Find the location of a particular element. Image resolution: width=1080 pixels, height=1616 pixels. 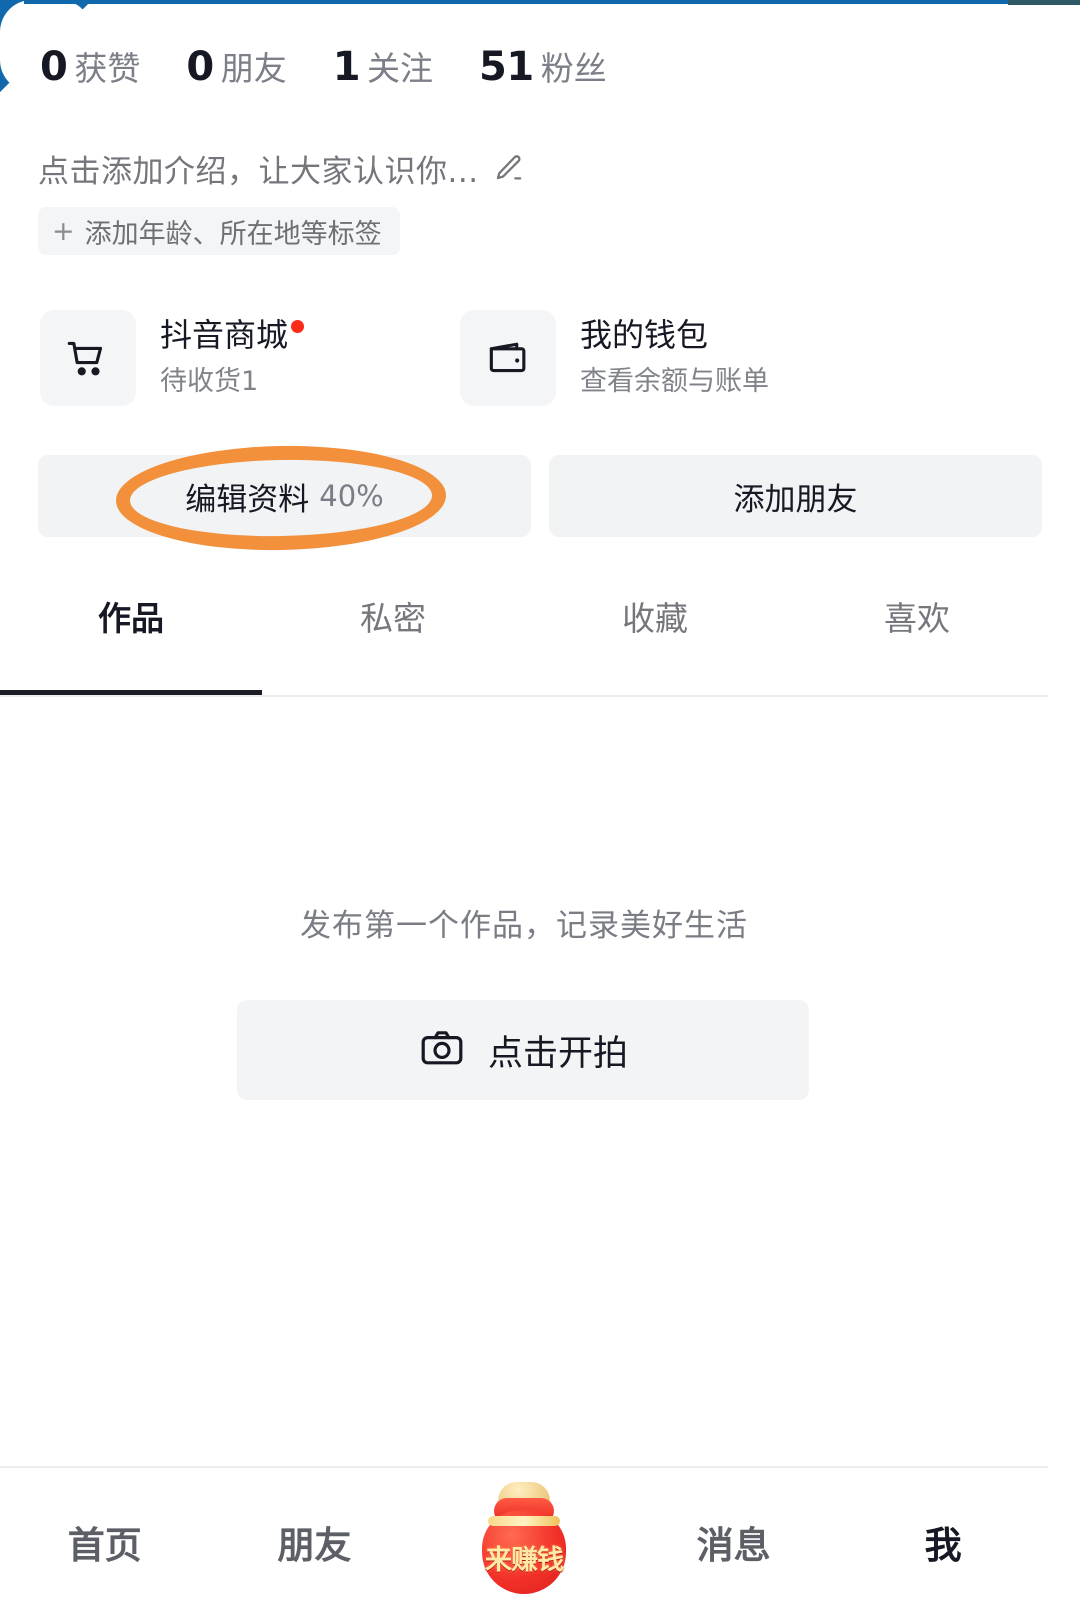

edit-profile-label: 编辑资料 is located at coordinates (247, 499).